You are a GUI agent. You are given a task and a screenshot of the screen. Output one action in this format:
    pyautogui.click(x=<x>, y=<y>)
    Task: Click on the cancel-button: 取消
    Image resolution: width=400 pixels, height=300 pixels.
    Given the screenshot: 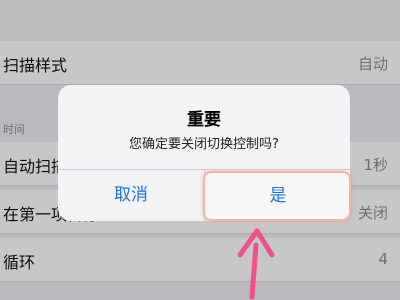 What is the action you would take?
    pyautogui.click(x=131, y=195)
    